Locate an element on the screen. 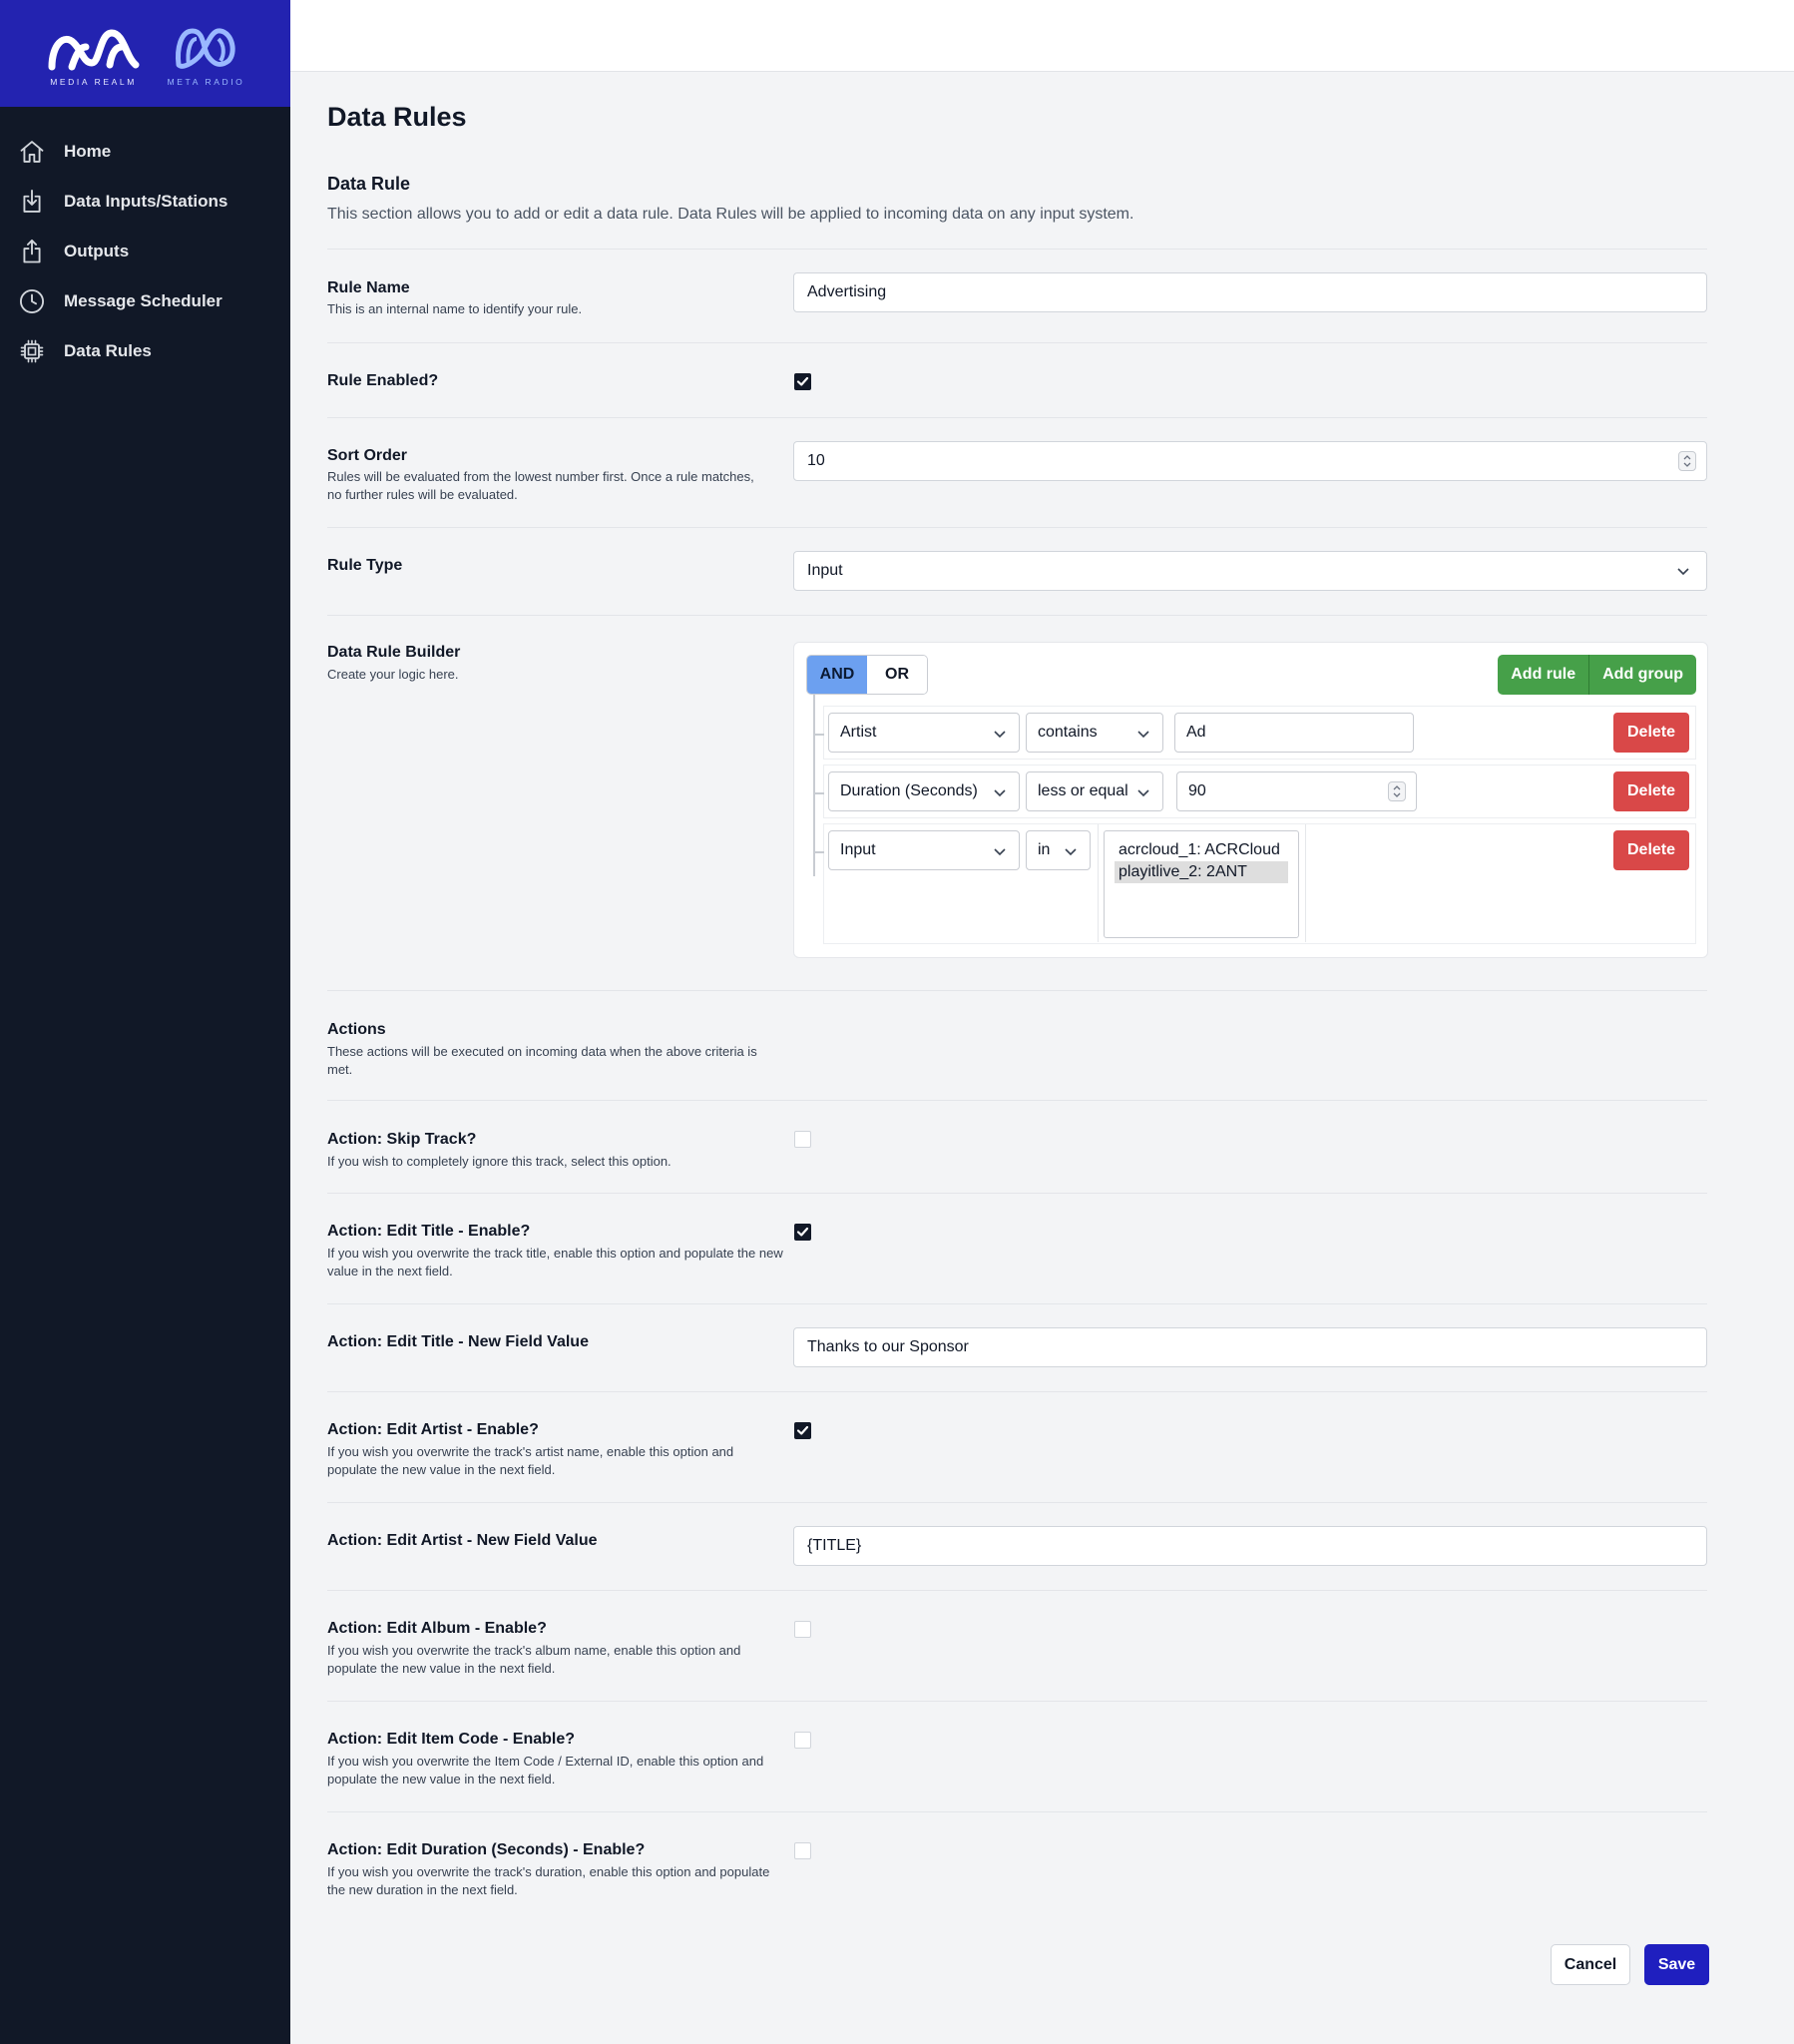 Image resolution: width=1794 pixels, height=2044 pixels. rule-type-select: Input is located at coordinates (1250, 571).